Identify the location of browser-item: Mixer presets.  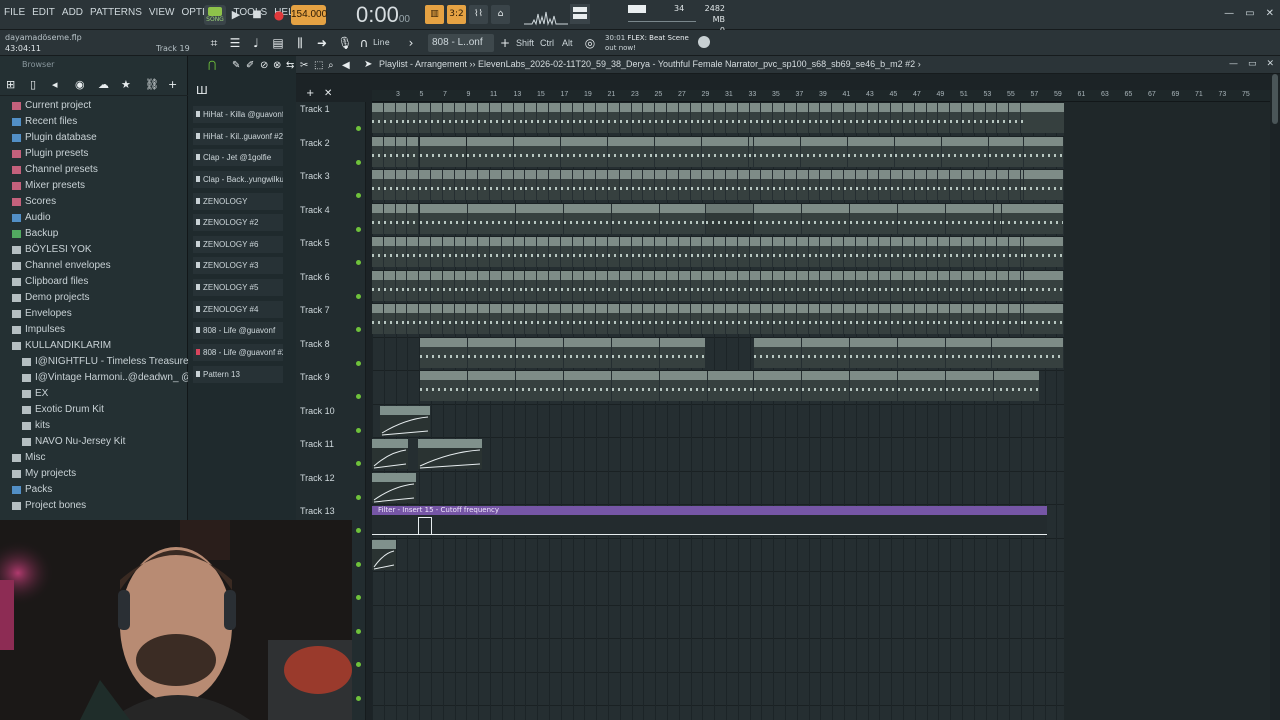
(94, 186).